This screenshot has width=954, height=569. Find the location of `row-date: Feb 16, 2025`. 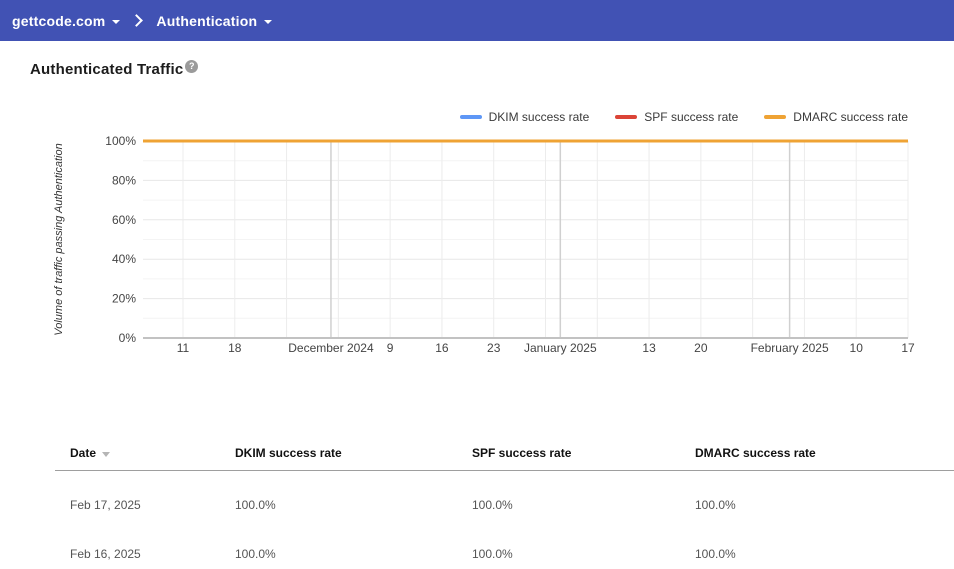

row-date: Feb 16, 2025 is located at coordinates (105, 554).